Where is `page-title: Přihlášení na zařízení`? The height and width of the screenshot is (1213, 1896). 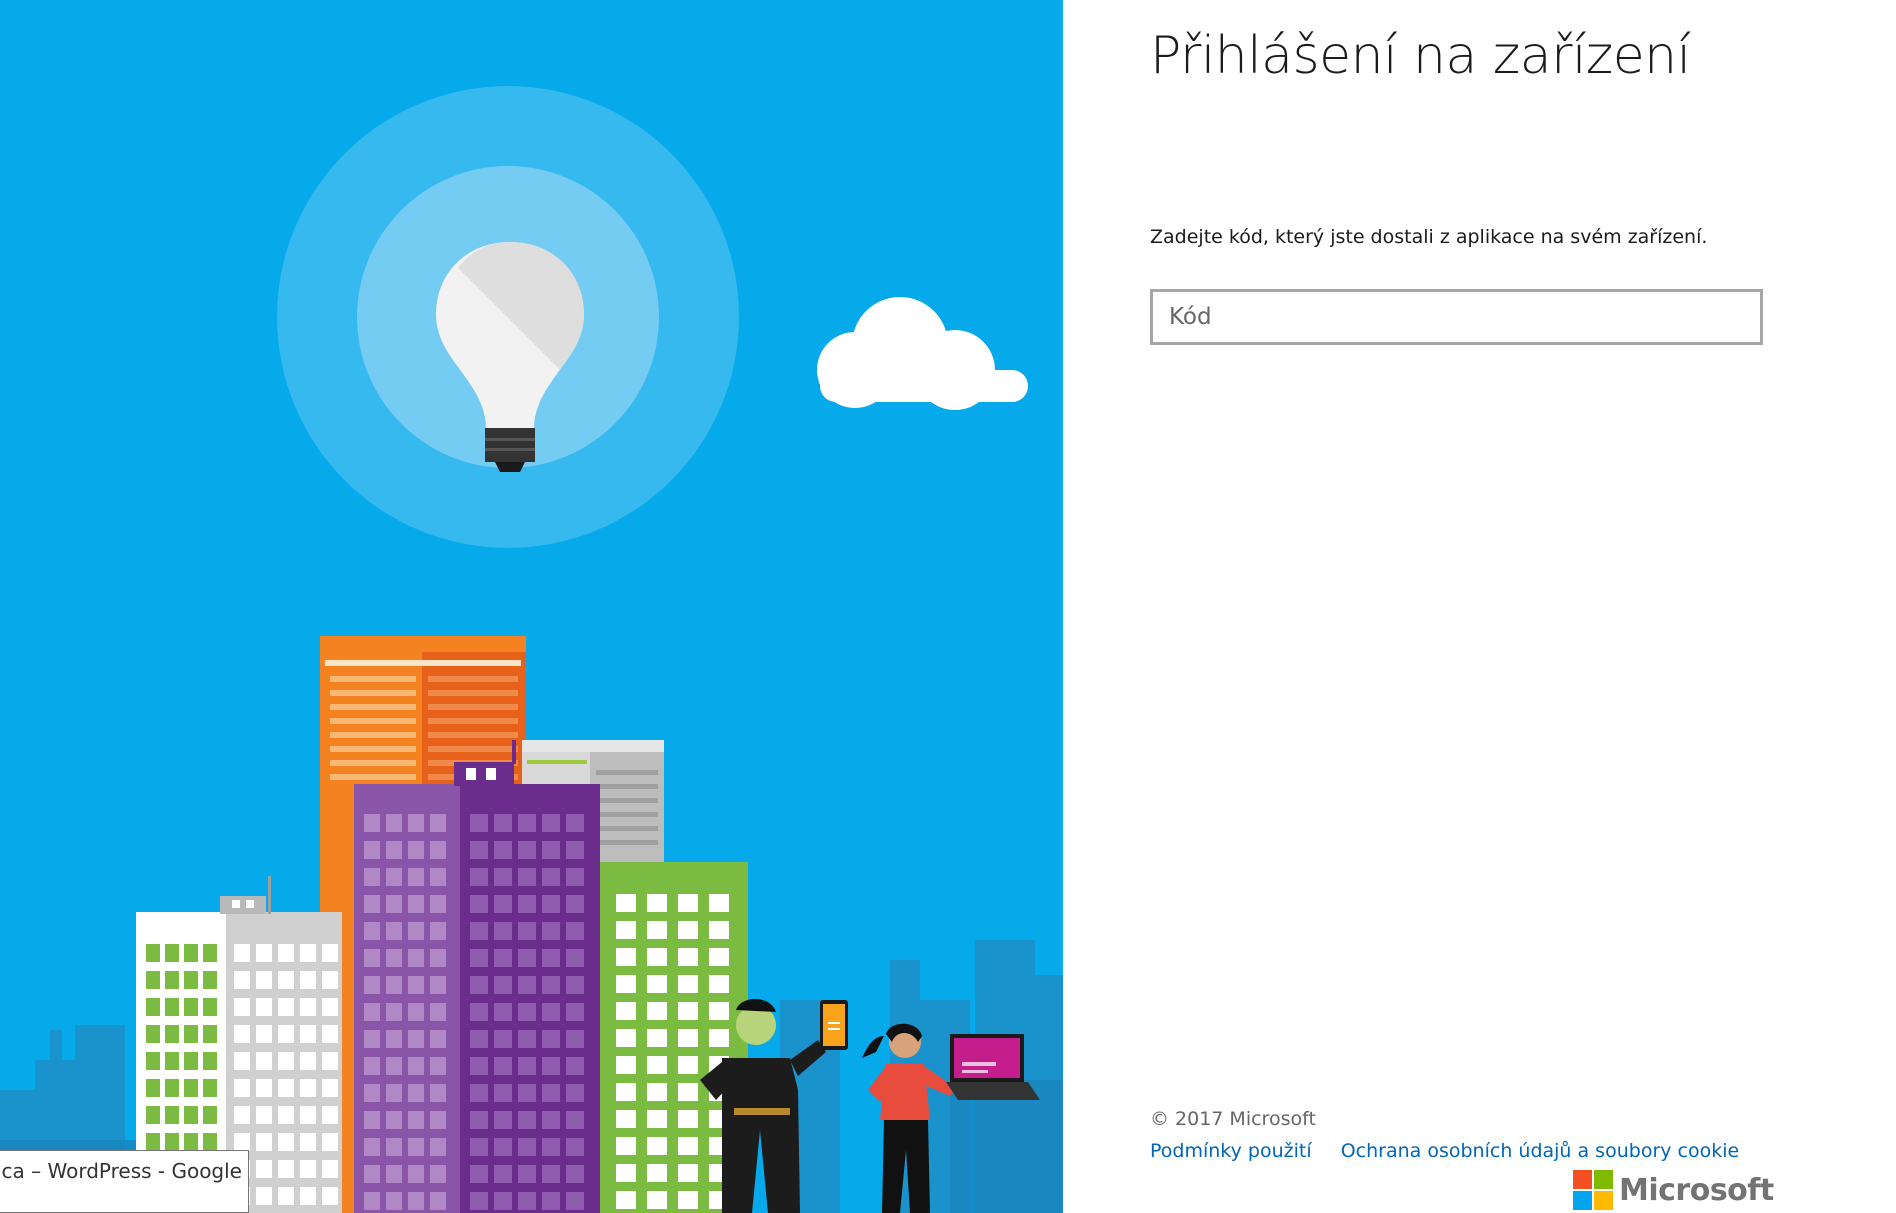 page-title: Přihlášení na zařízení is located at coordinates (1420, 56).